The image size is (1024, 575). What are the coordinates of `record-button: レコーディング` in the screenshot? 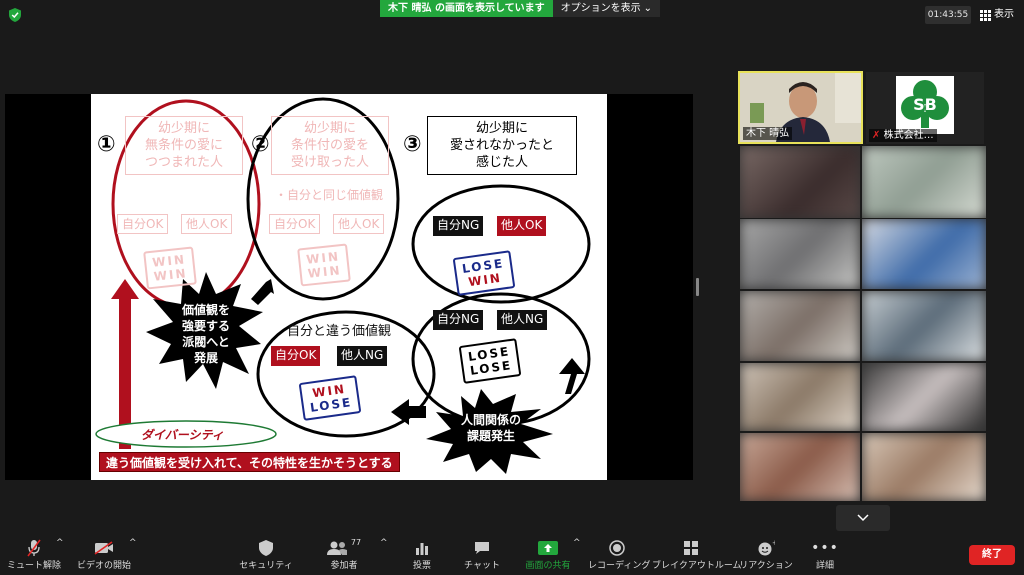 It's located at (619, 554).